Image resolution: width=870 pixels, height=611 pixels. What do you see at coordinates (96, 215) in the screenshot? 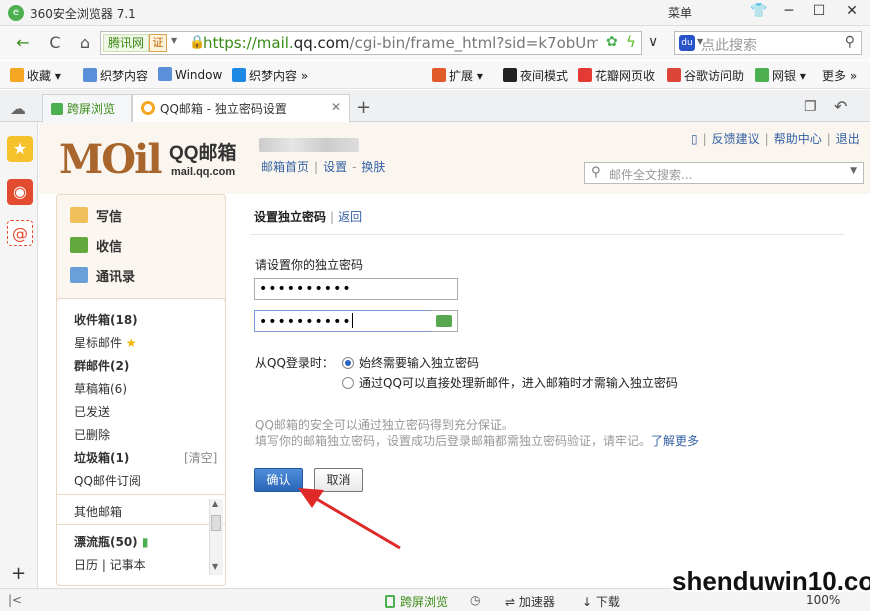
I see `write-button: 写信` at bounding box center [96, 215].